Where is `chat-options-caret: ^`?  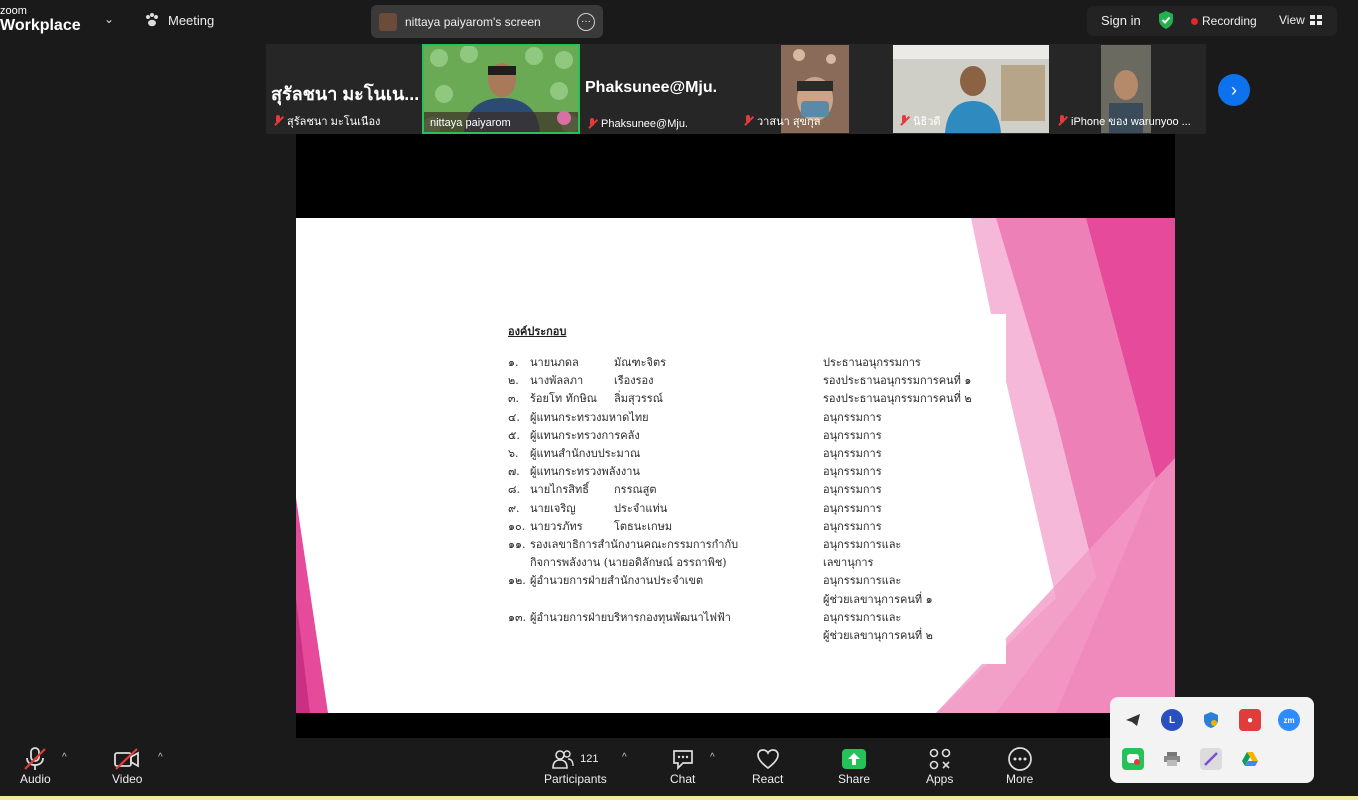
chat-options-caret: ^ is located at coordinates (712, 757).